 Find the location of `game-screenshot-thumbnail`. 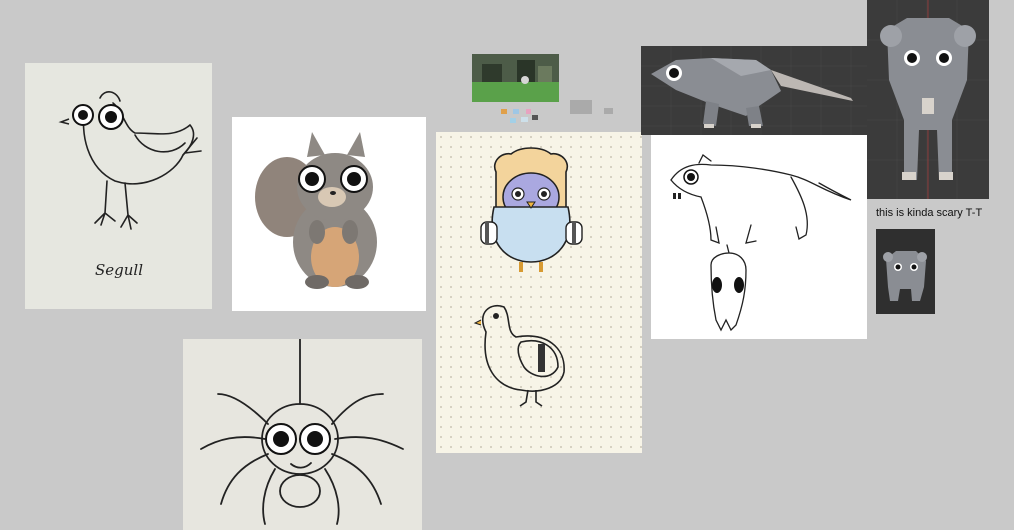

game-screenshot-thumbnail is located at coordinates (515, 78).